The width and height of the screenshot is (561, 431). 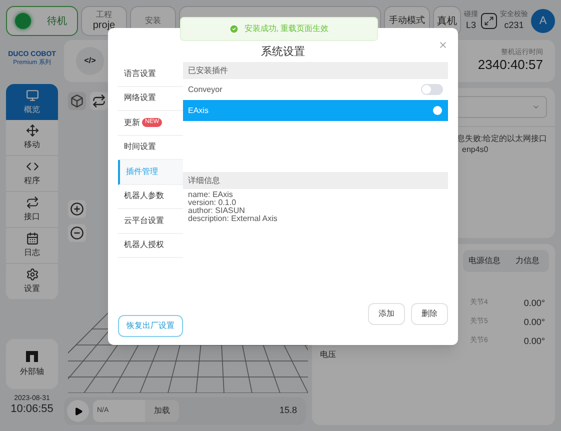 What do you see at coordinates (543, 21) in the screenshot?
I see `user-avatar: A` at bounding box center [543, 21].